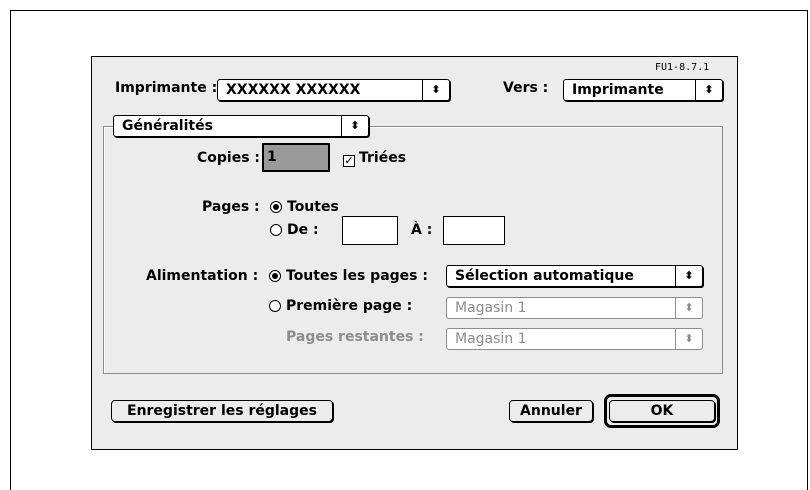  What do you see at coordinates (491, 308) in the screenshot?
I see `first-page-source-value: Magasin 1` at bounding box center [491, 308].